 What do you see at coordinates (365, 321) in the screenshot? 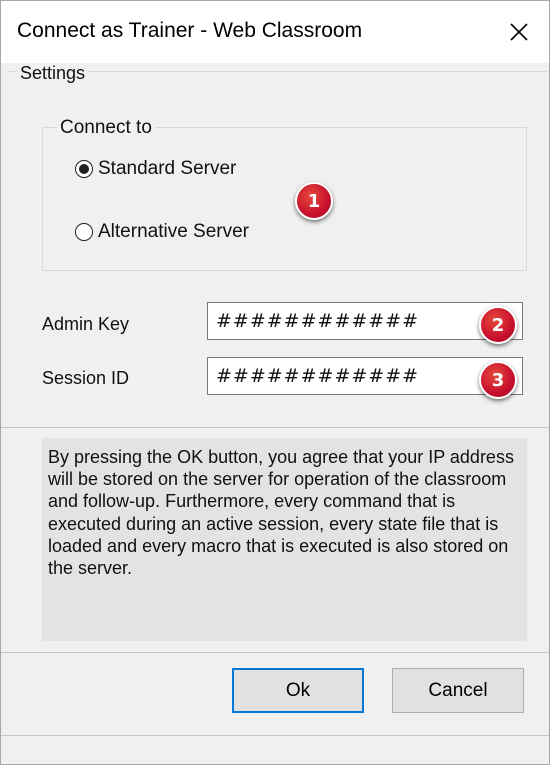
I see `admin-key-field: ############` at bounding box center [365, 321].